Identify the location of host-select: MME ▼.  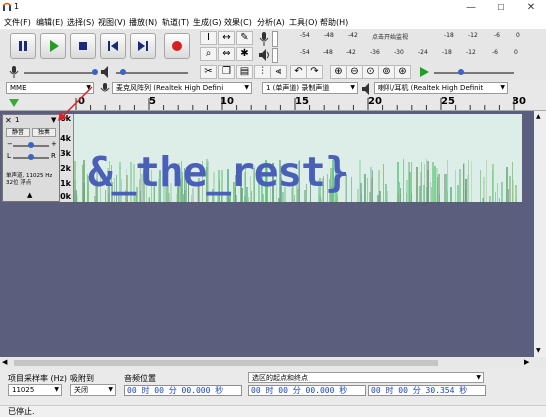
(50, 88).